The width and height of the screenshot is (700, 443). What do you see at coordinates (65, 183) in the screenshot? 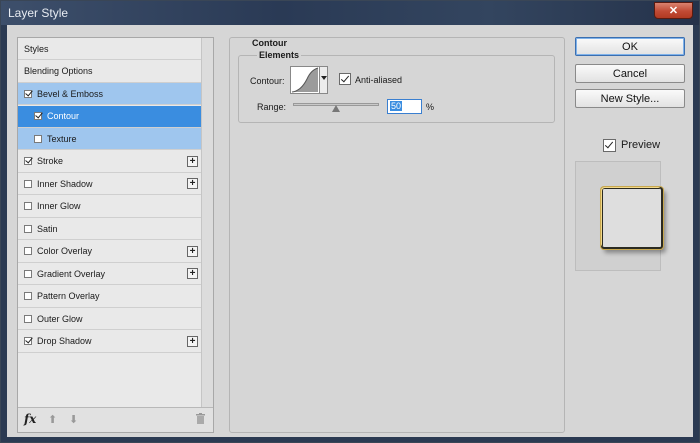
I see `style-item-label: Inner Shadow` at bounding box center [65, 183].